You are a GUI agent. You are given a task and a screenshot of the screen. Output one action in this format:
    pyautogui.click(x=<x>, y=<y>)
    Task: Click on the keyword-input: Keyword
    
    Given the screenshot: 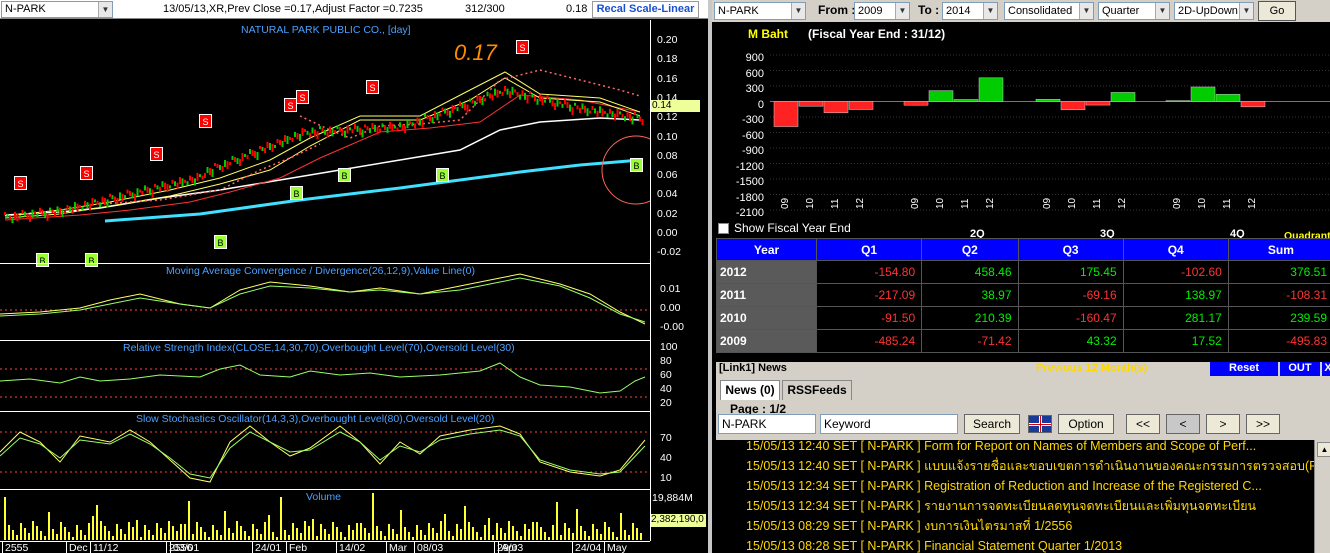 What is the action you would take?
    pyautogui.click(x=889, y=424)
    